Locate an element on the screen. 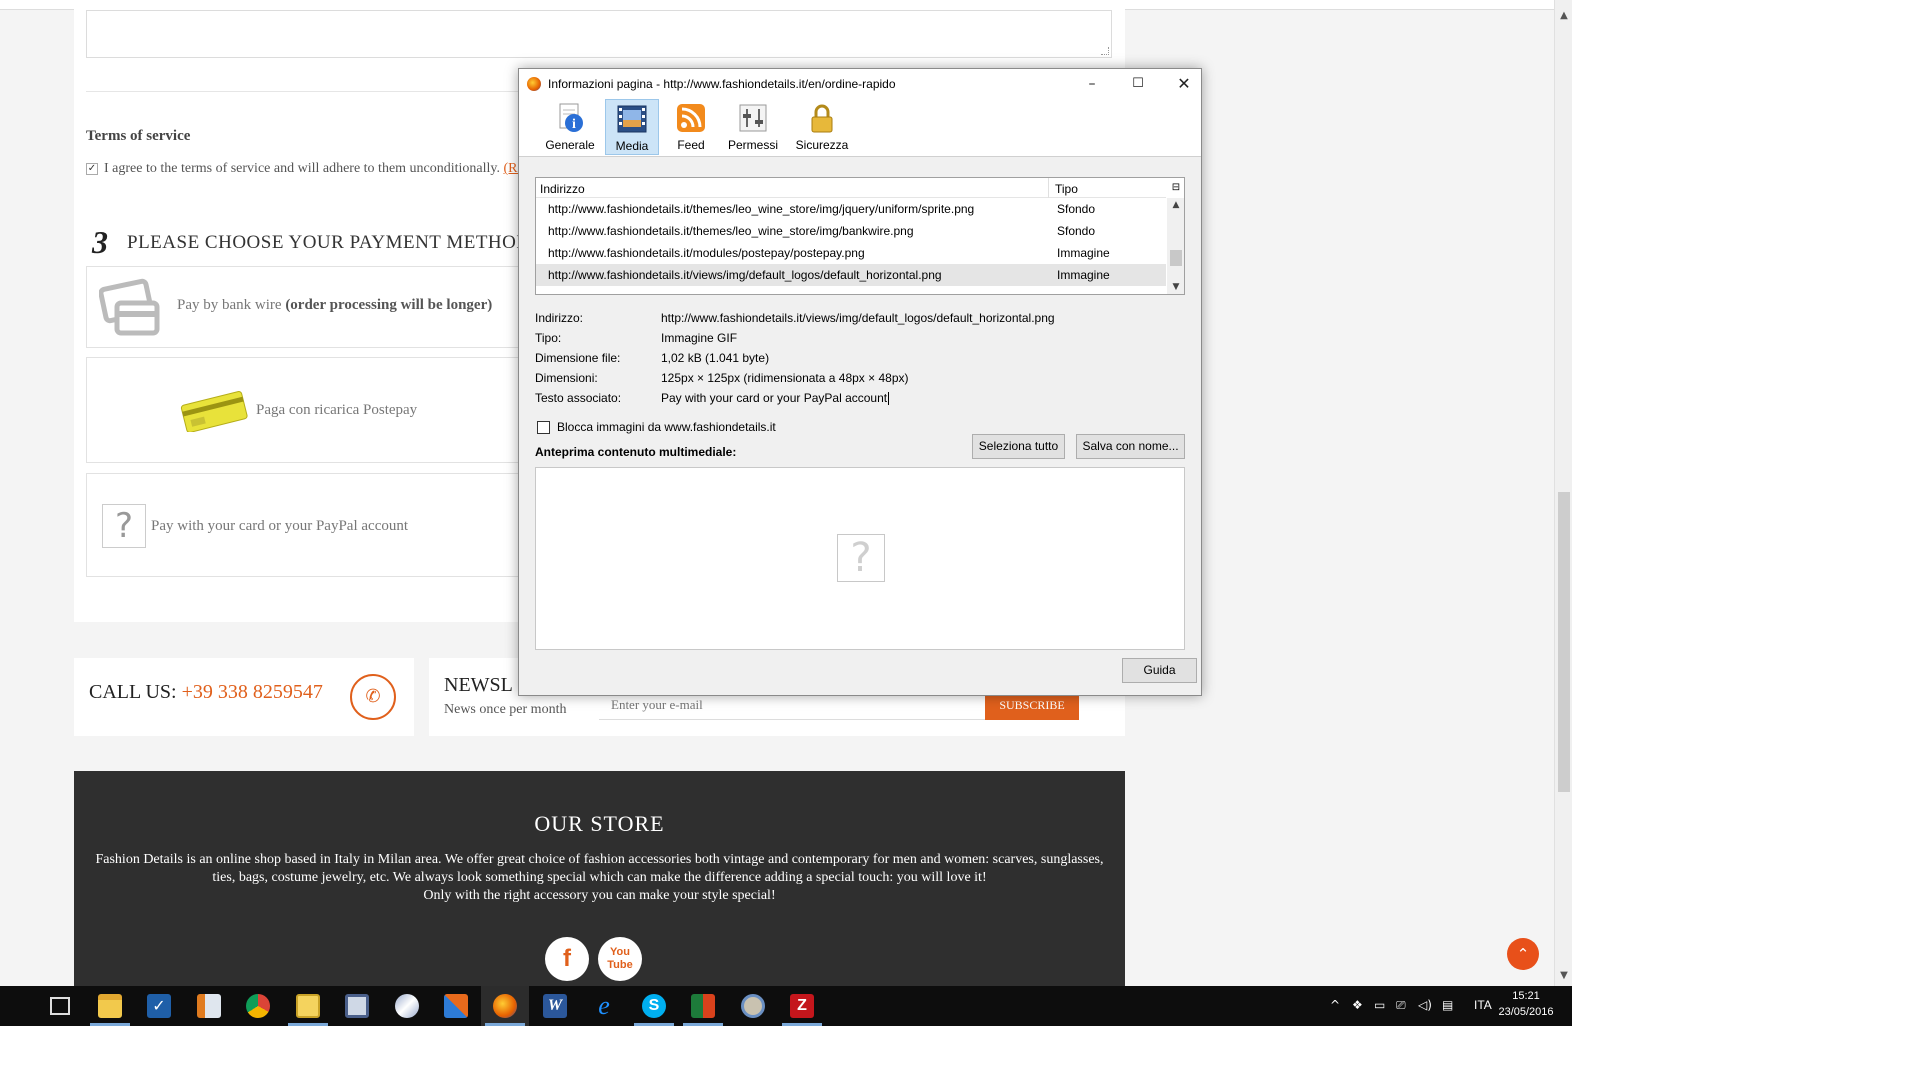 This screenshot has height=1080, width=1920. show-hidden-icons-icon: ^ is located at coordinates (1335, 1005).